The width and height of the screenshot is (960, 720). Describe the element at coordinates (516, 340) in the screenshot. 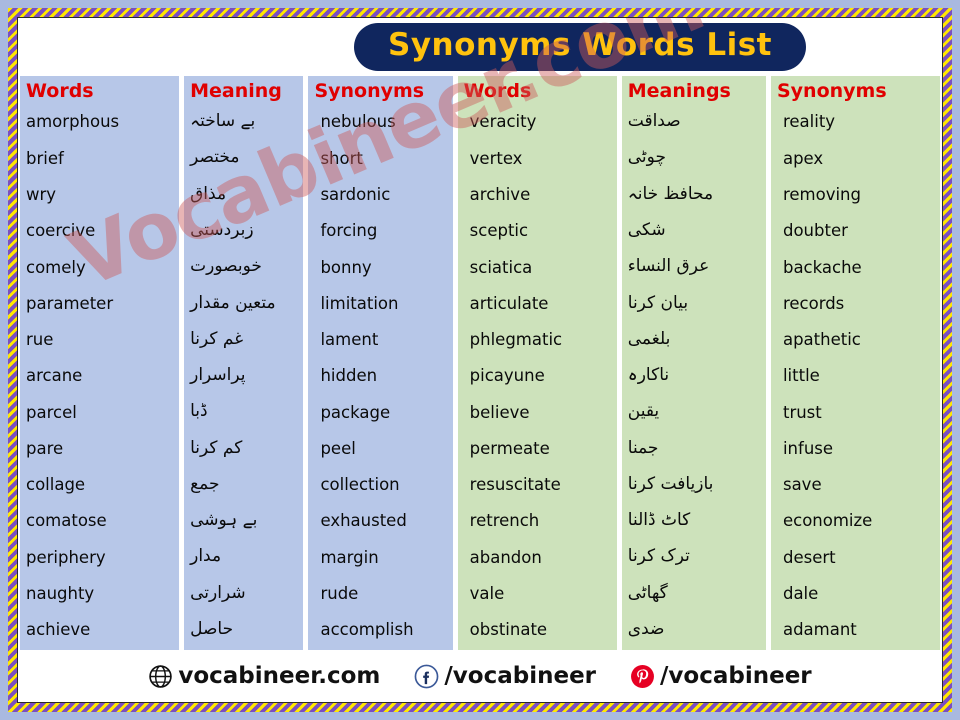

I see `table-cell: phlegmatic` at that location.